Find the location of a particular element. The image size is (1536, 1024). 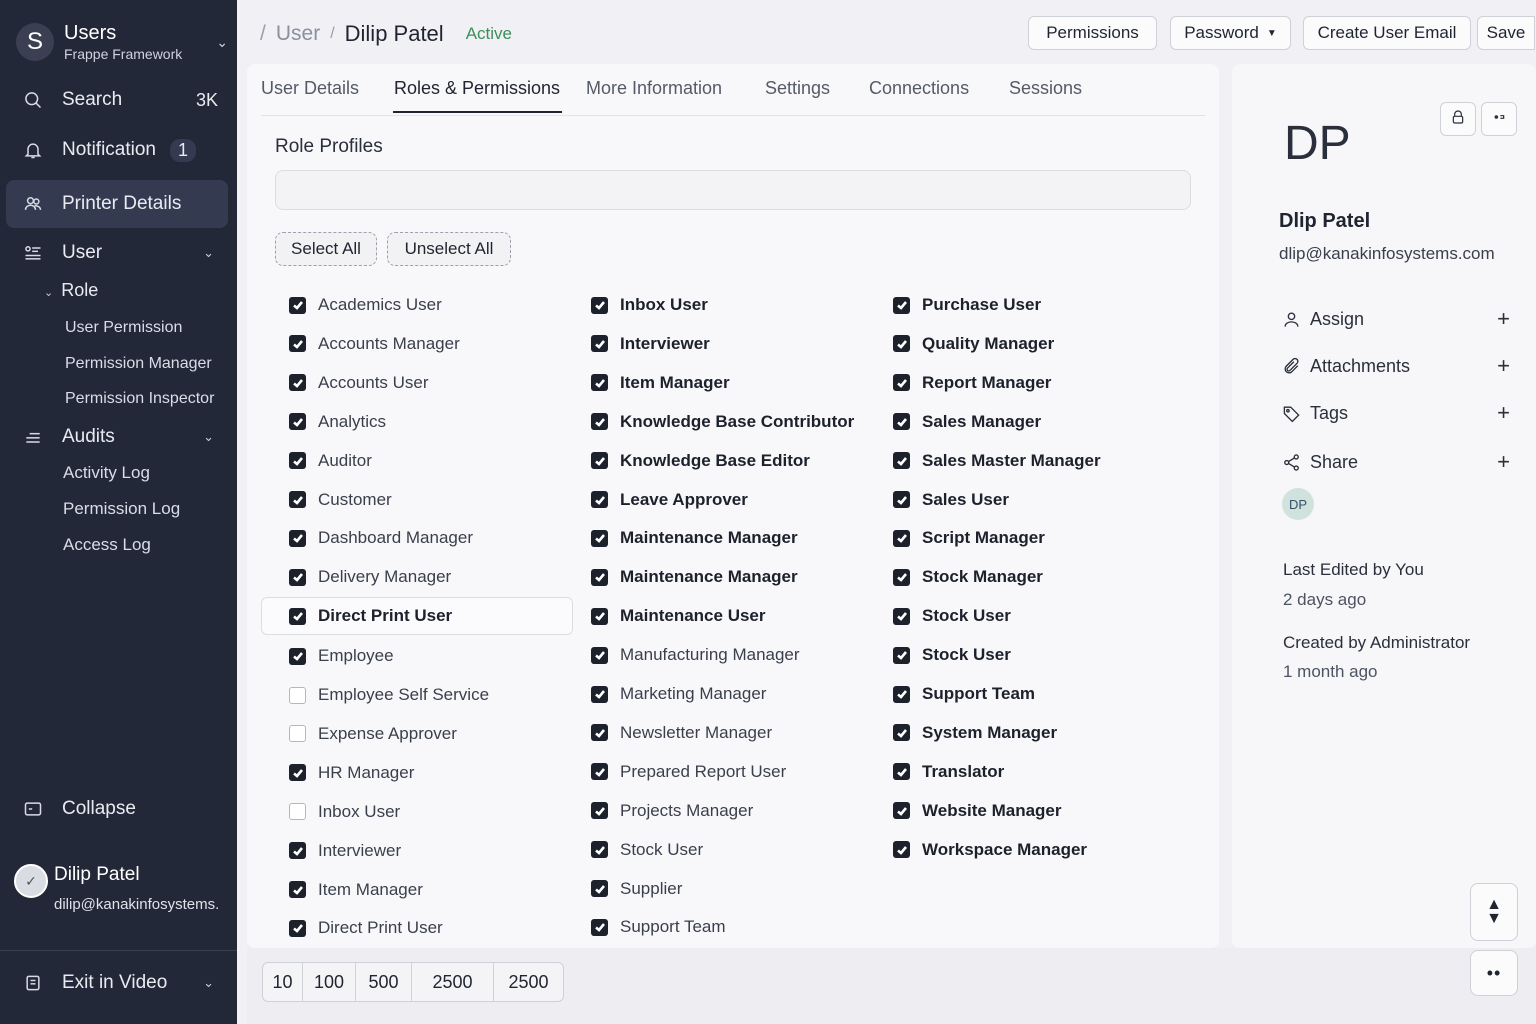

share-row: Share + is located at coordinates (1395, 462).